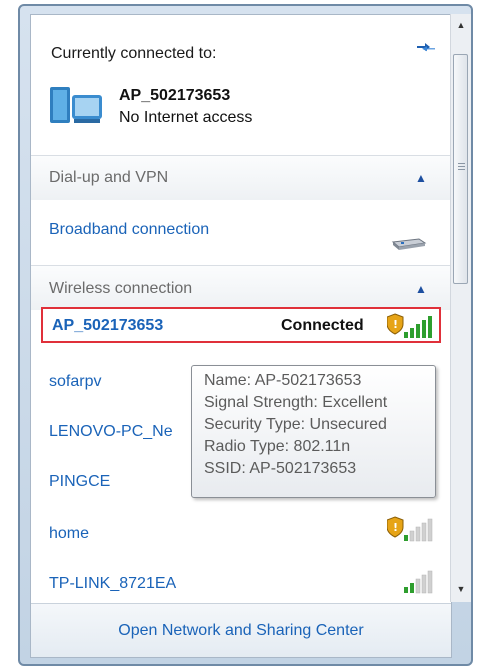 Image resolution: width=477 pixels, height=670 pixels. I want to click on network-item-lenovo: LENOVO-PC_Ne, so click(111, 432).